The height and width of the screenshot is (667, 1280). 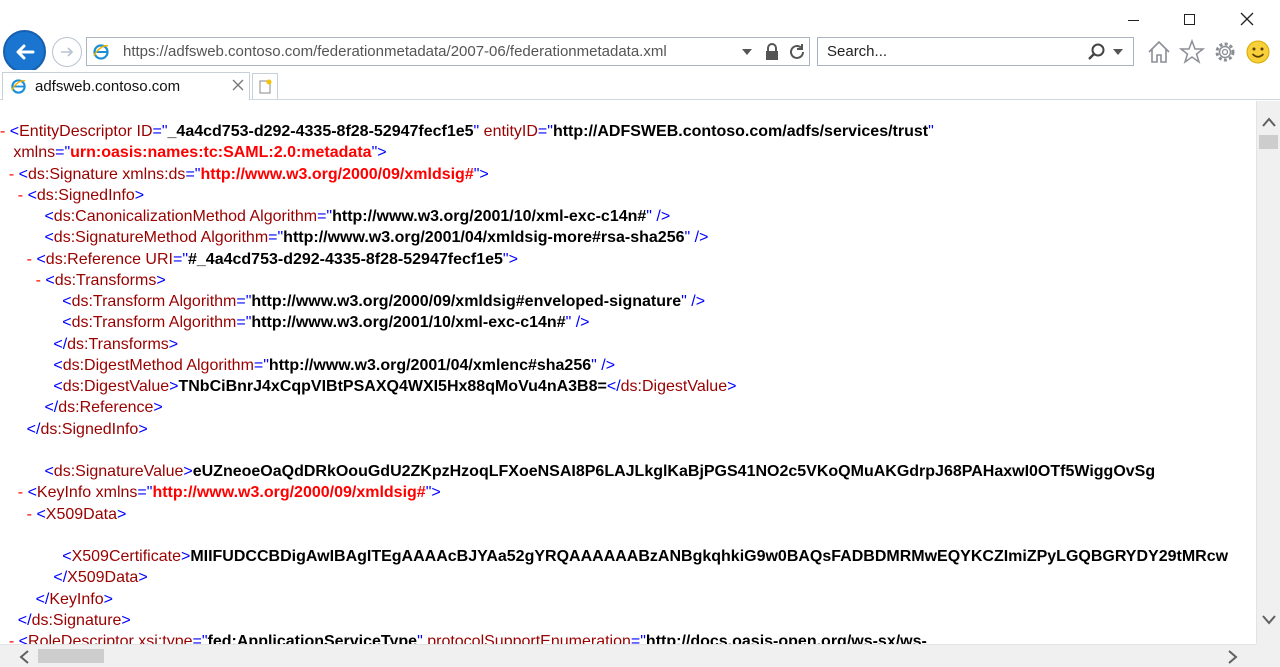 What do you see at coordinates (614, 280) in the screenshot?
I see `xml-line: - <ds:Transforms>` at bounding box center [614, 280].